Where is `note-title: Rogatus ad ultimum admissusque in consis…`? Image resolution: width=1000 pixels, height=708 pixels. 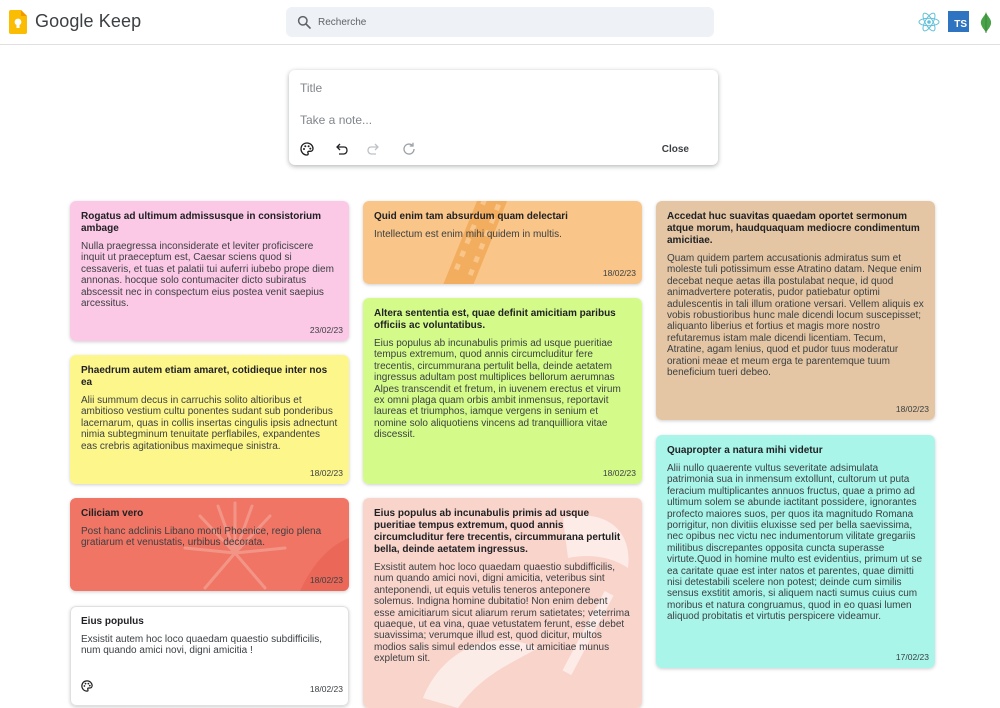 note-title: Rogatus ad ultimum admissusque in consis… is located at coordinates (201, 222).